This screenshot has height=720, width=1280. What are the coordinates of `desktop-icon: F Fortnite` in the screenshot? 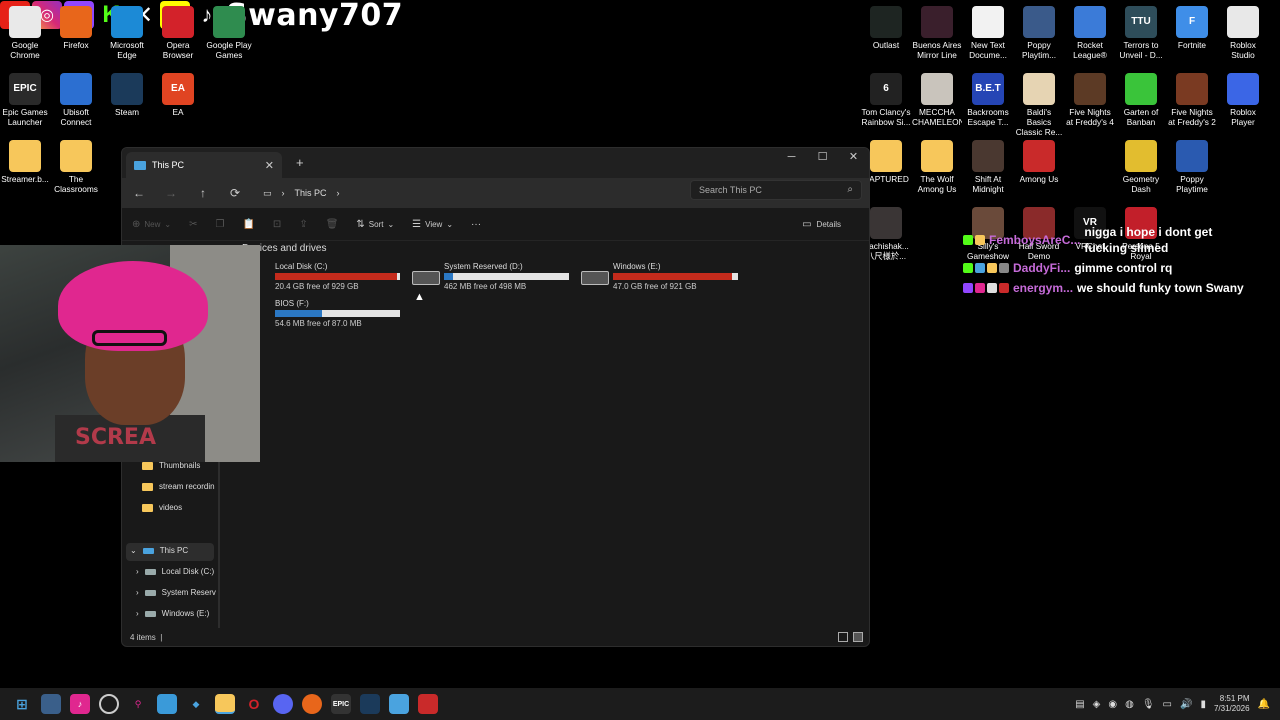 It's located at (1192, 28).